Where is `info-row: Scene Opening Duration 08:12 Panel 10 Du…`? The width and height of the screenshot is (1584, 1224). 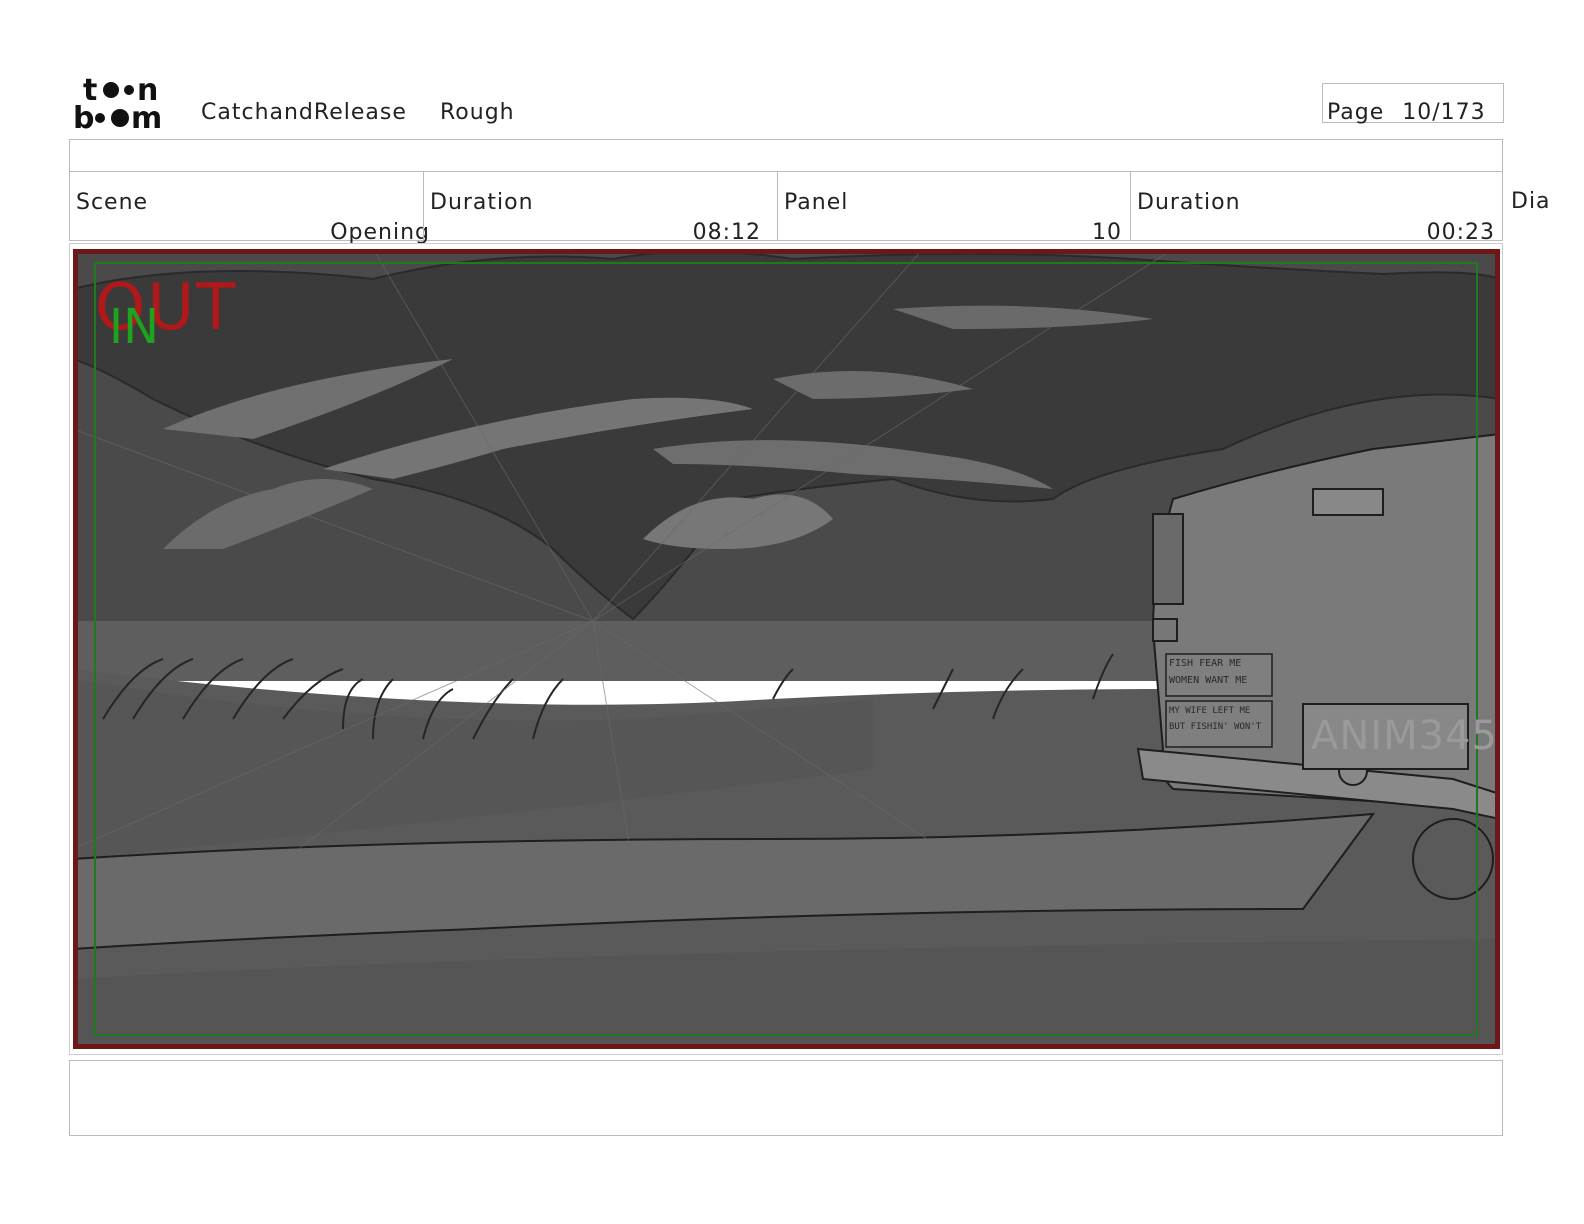 info-row: Scene Opening Duration 08:12 Panel 10 Du… is located at coordinates (786, 208).